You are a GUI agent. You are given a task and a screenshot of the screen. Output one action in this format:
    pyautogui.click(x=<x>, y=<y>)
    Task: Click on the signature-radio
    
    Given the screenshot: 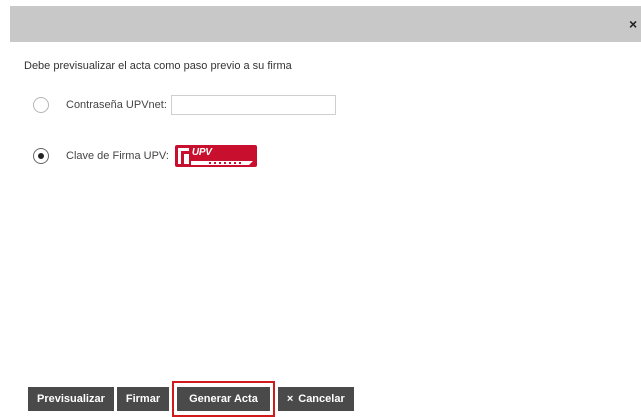 What is the action you would take?
    pyautogui.click(x=41, y=156)
    